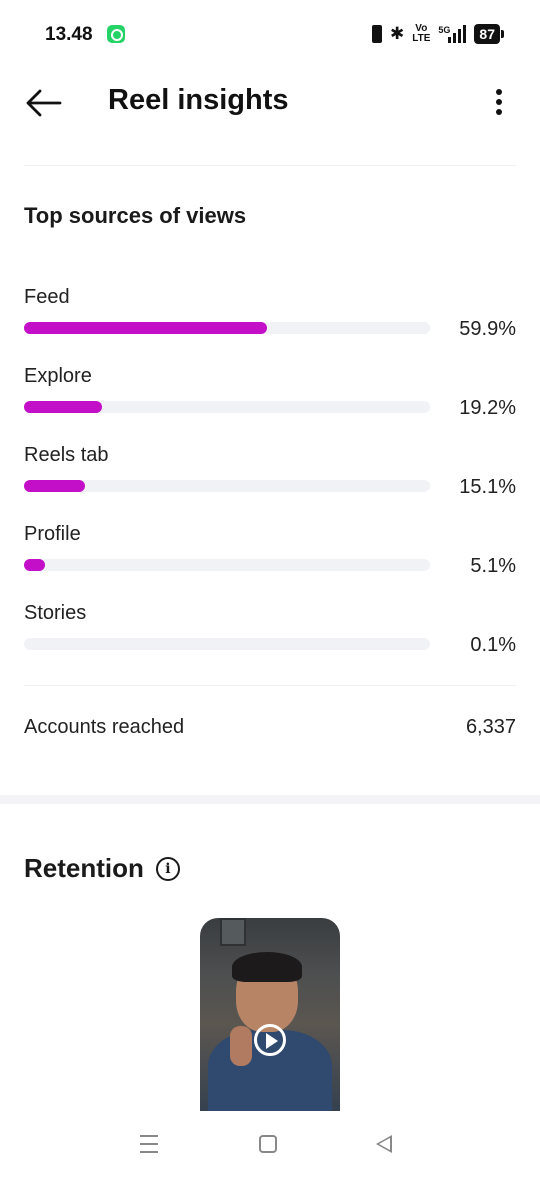 The height and width of the screenshot is (1177, 540). I want to click on thumbnail-person-hair, so click(267, 967).